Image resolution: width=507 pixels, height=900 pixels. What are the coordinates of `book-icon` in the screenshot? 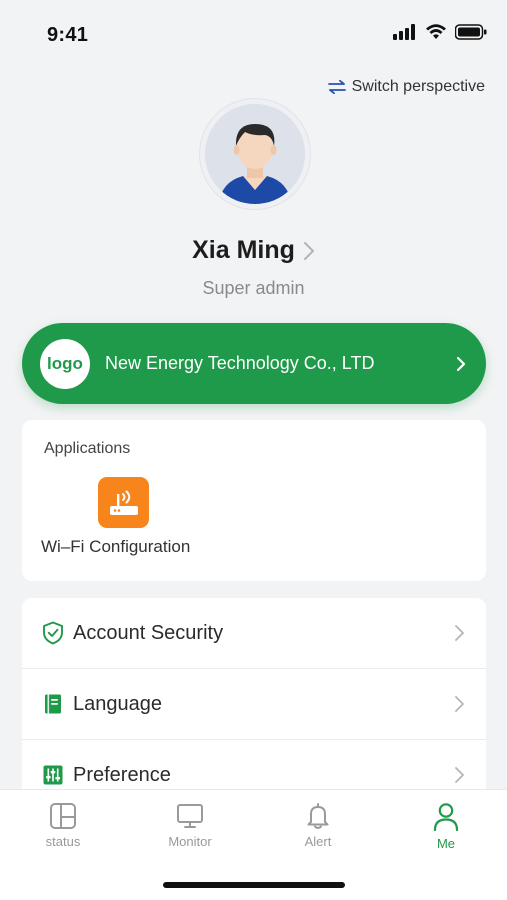 It's located at (53, 704).